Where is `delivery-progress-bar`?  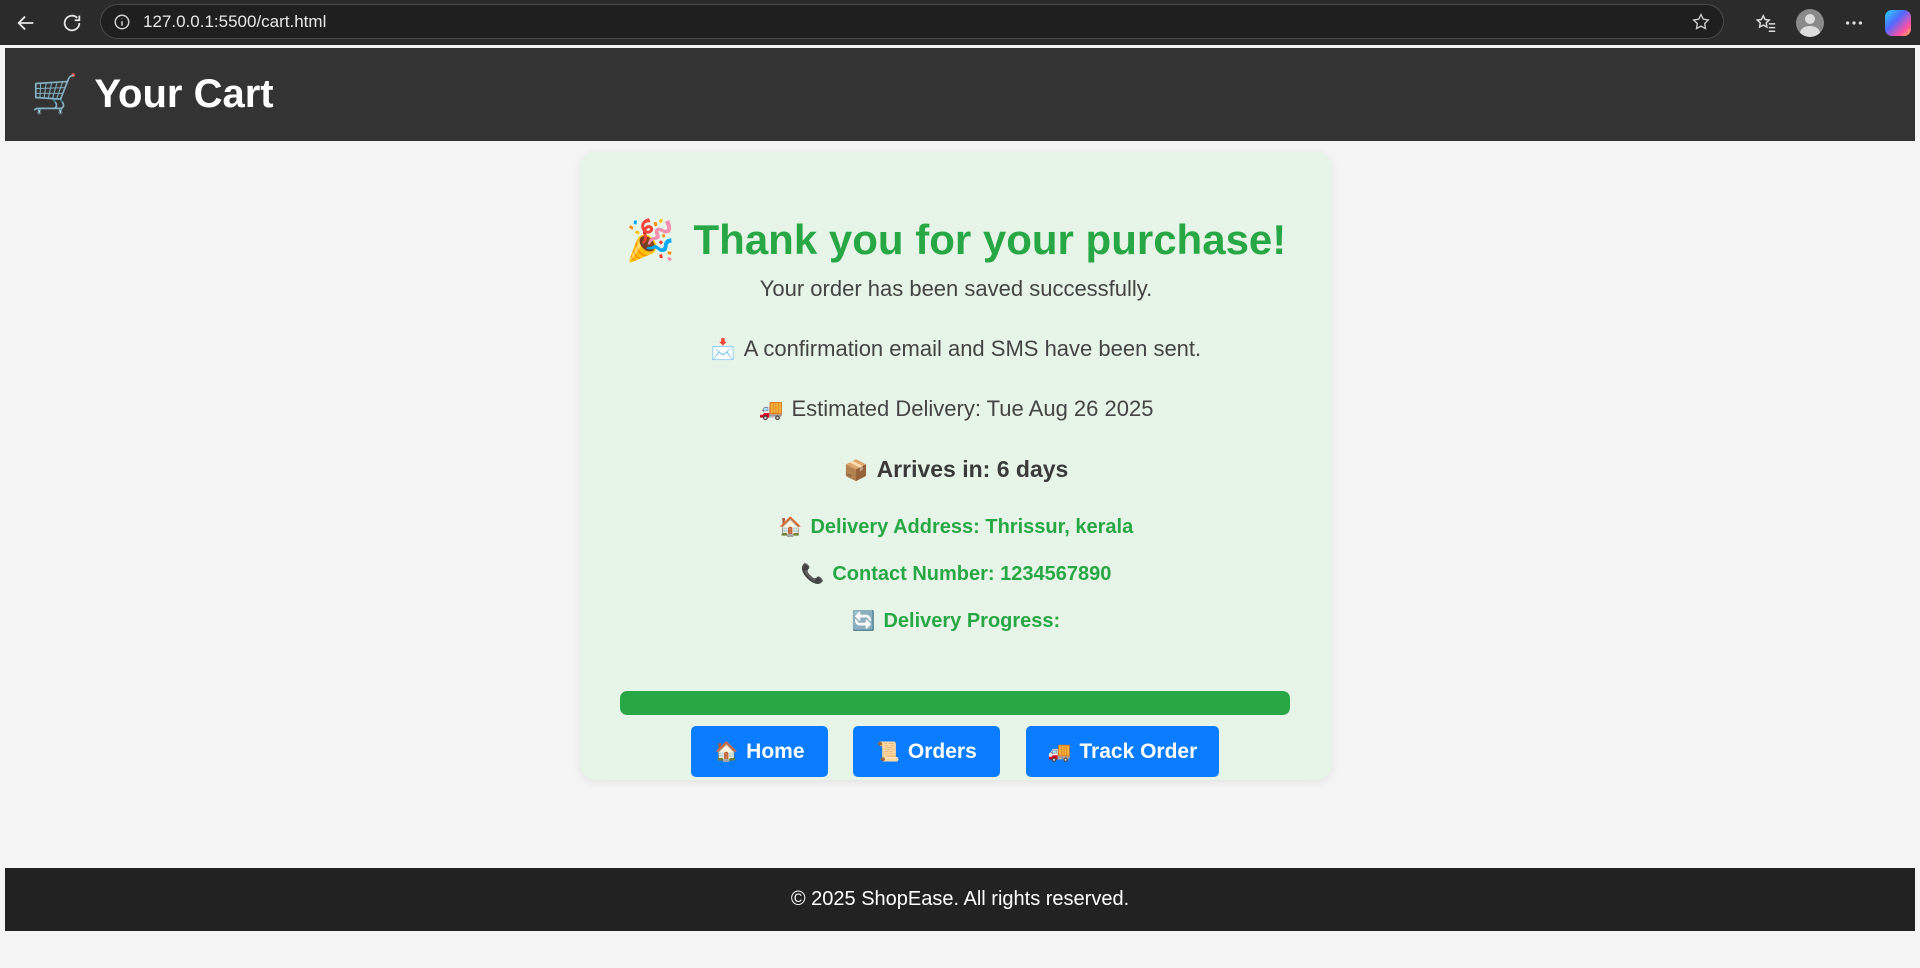 delivery-progress-bar is located at coordinates (955, 703).